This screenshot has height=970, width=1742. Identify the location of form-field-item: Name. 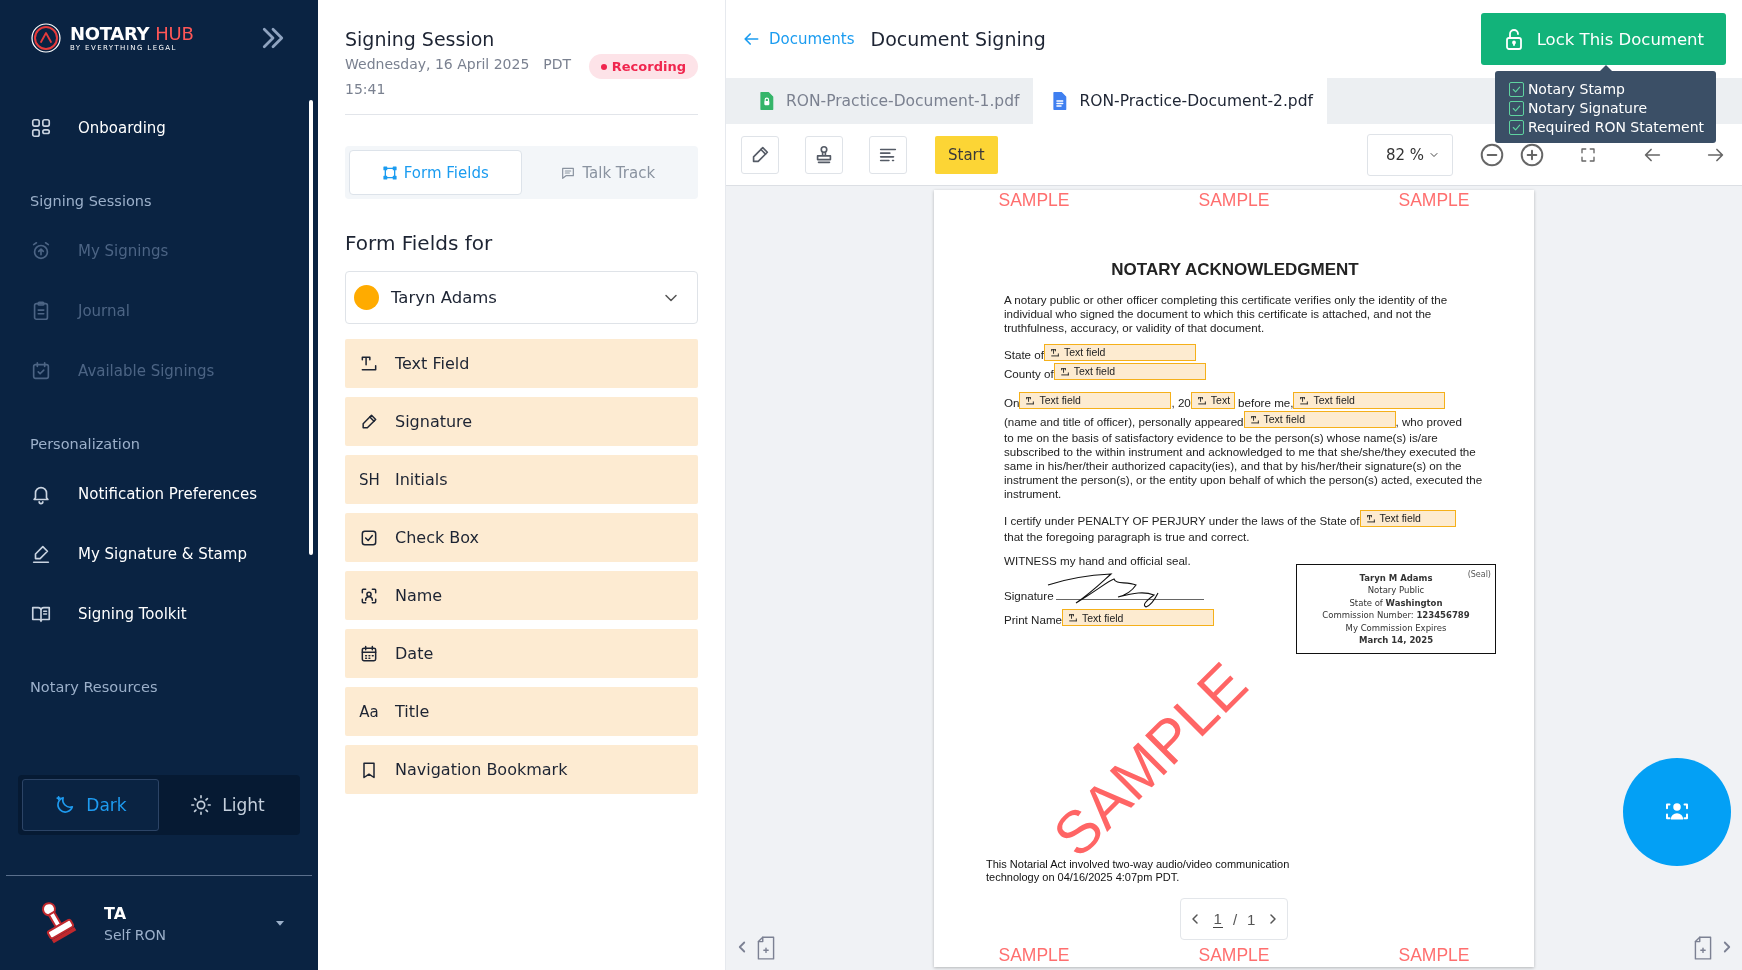
(521, 595).